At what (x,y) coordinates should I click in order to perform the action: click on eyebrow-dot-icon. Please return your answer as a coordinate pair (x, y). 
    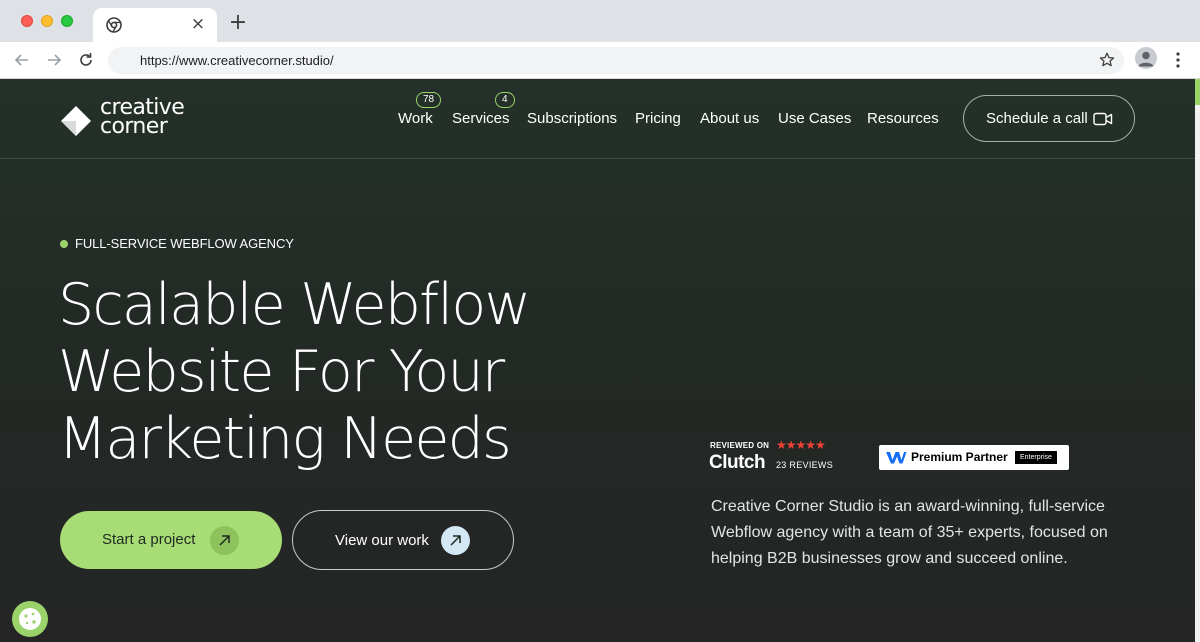
    Looking at the image, I should click on (64, 244).